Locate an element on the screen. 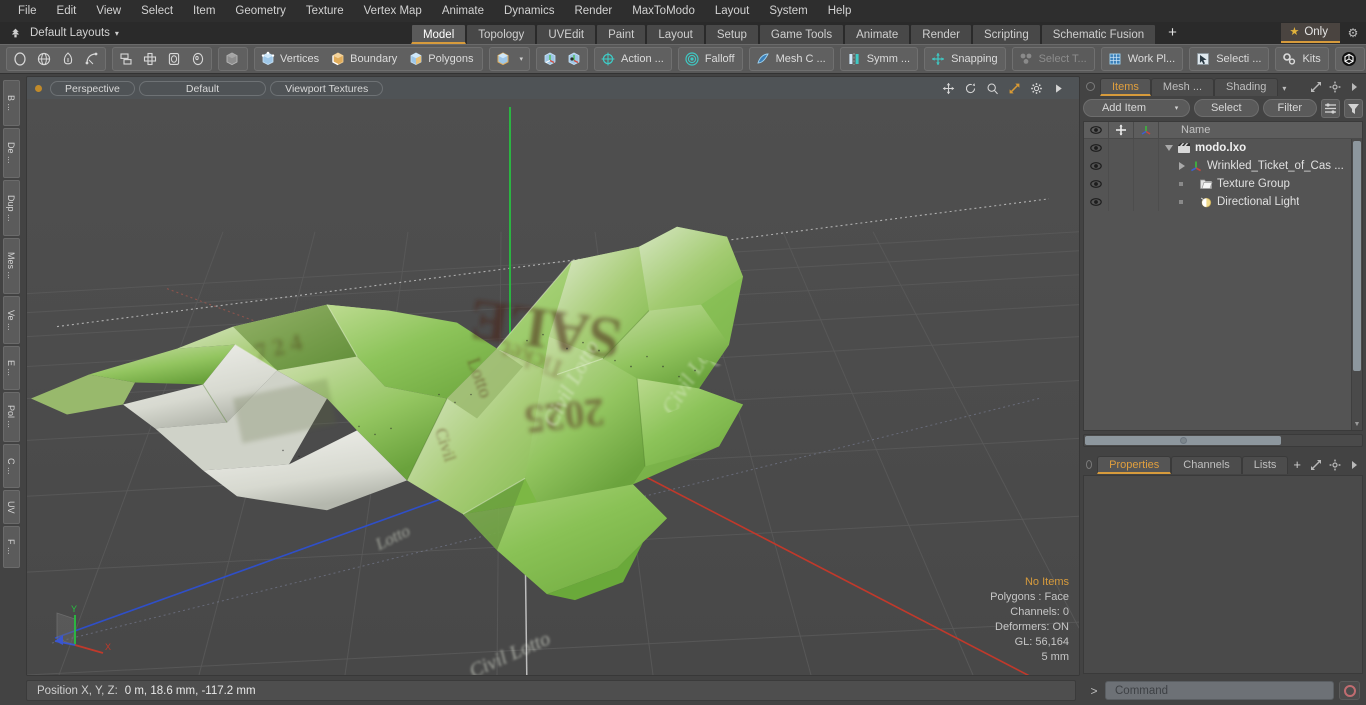 The width and height of the screenshot is (1366, 705). tab-paint: Paint is located at coordinates (621, 34).